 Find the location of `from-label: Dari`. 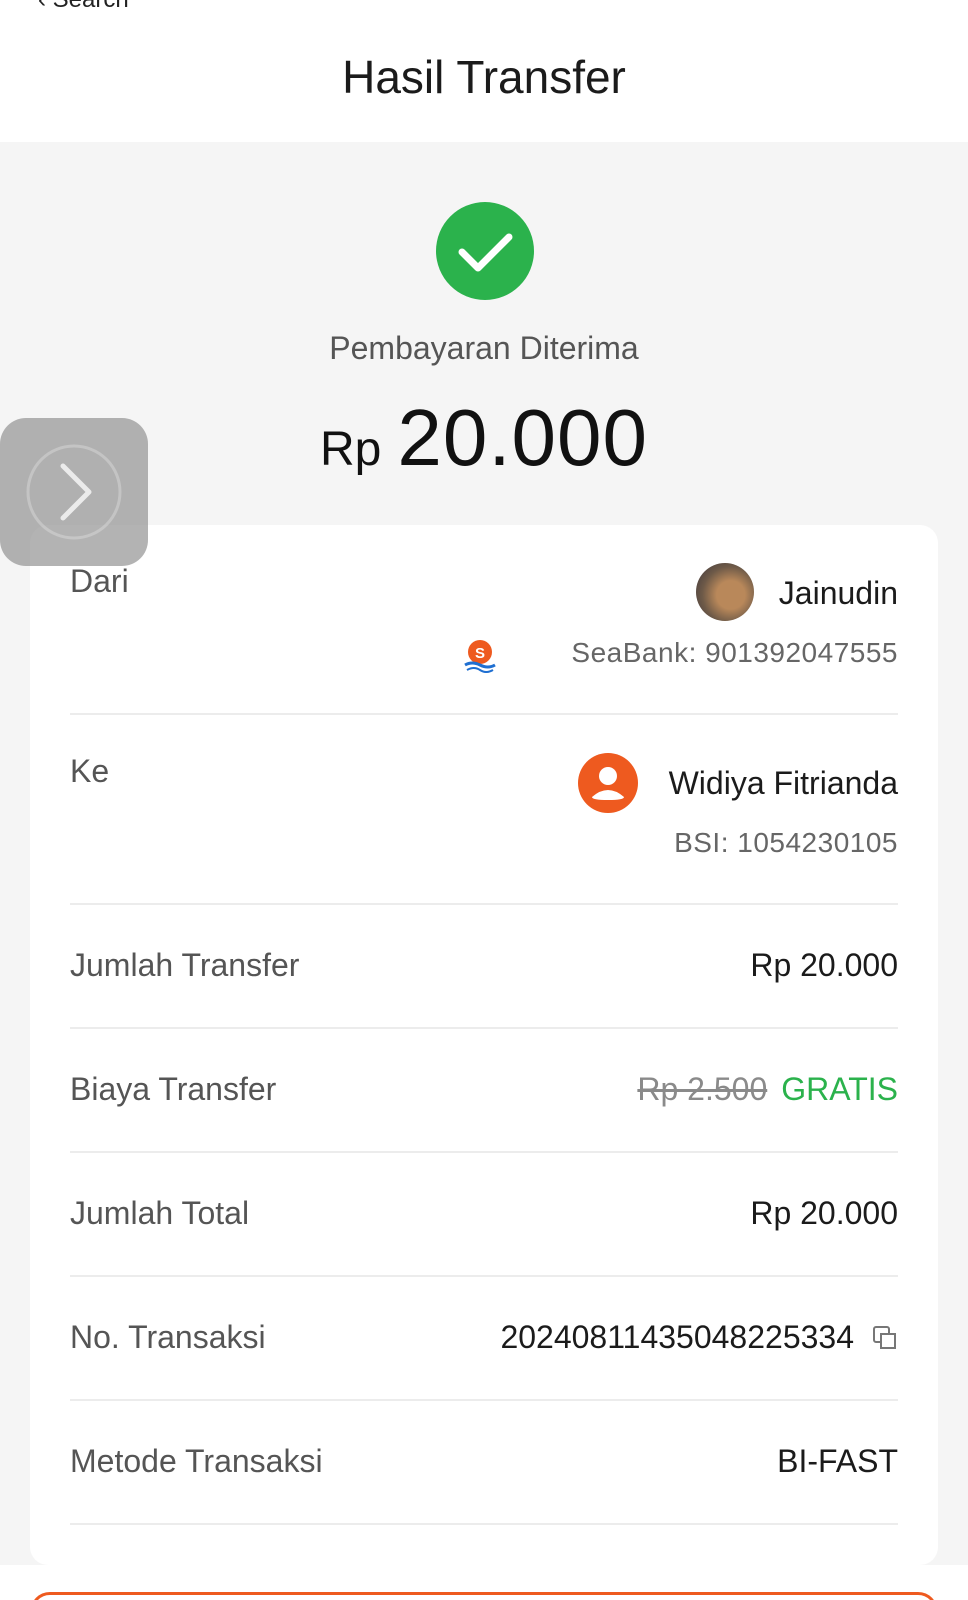

from-label: Dari is located at coordinates (99, 581).